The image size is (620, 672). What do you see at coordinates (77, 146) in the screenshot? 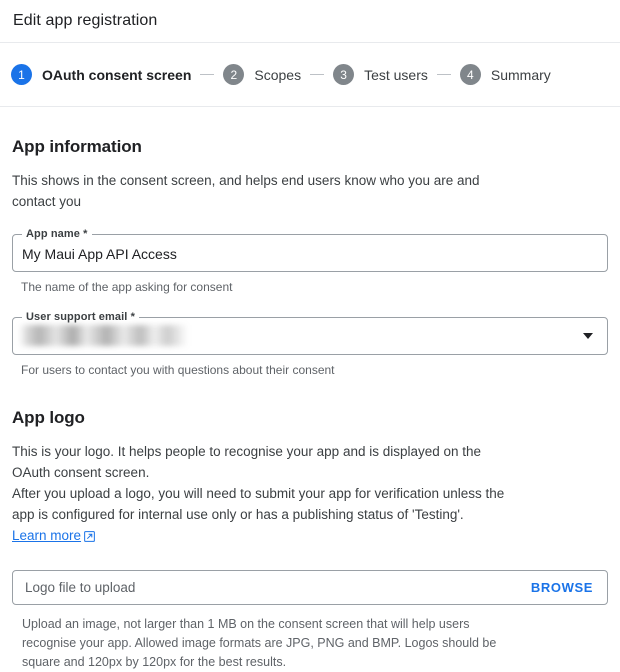
I see `app-information-heading: App information` at bounding box center [77, 146].